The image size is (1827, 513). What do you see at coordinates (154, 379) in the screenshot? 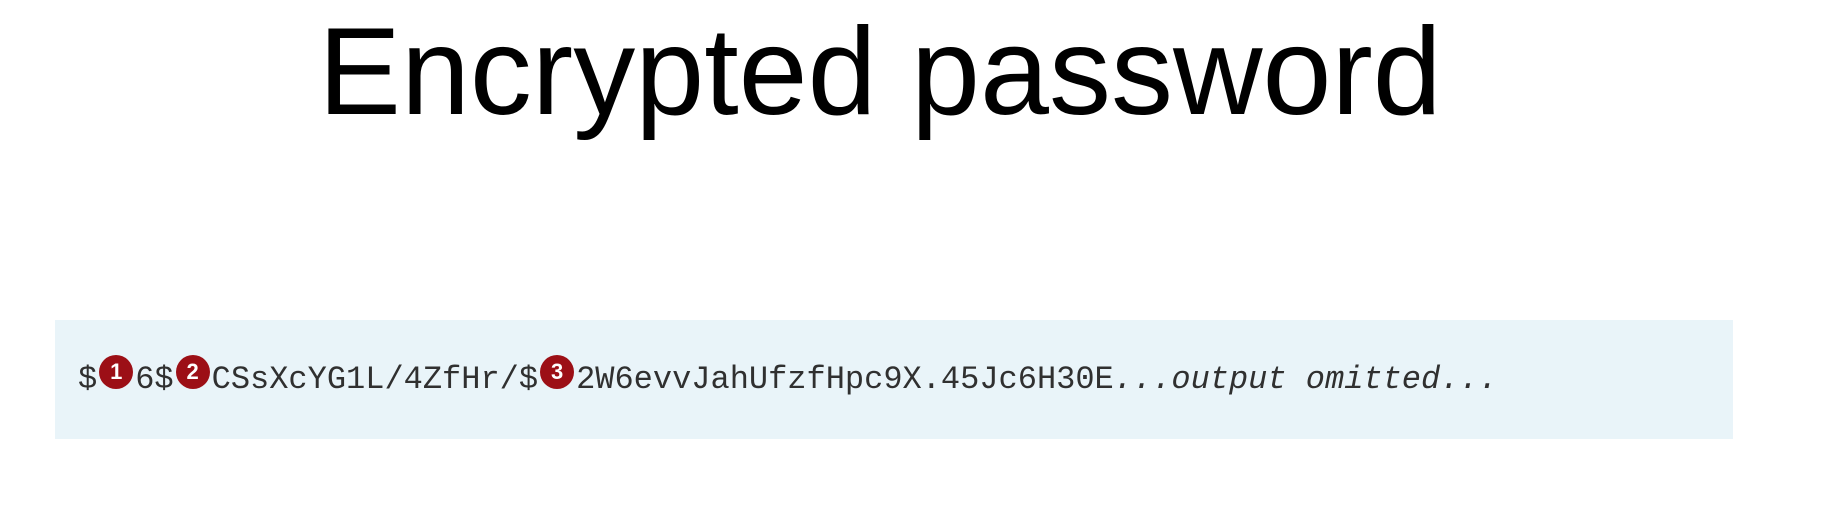
I see `hash-algorithm: 6$` at bounding box center [154, 379].